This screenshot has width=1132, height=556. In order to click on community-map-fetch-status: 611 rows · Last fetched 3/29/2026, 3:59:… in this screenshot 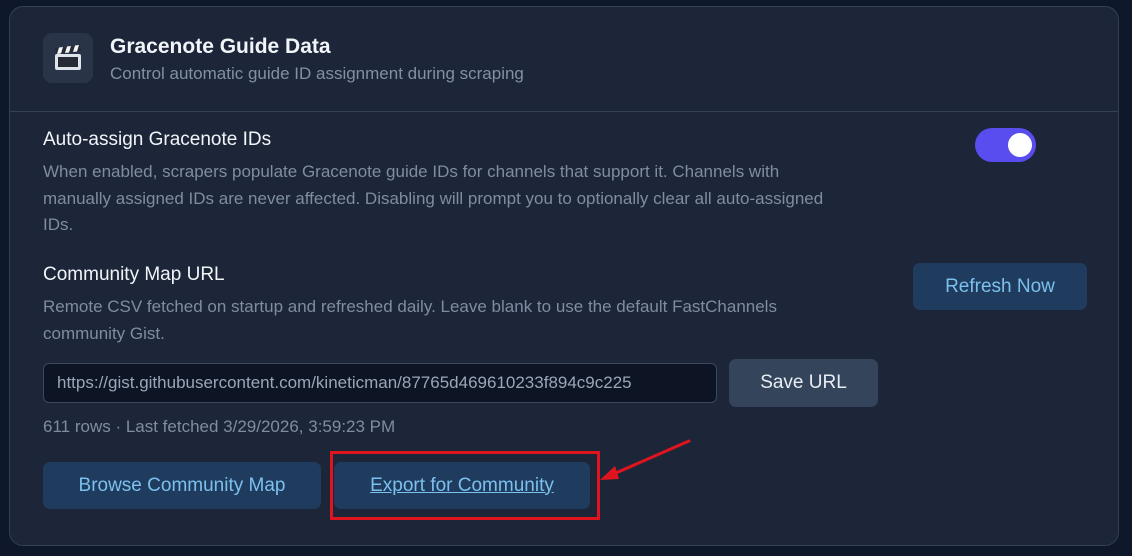, I will do `click(219, 426)`.